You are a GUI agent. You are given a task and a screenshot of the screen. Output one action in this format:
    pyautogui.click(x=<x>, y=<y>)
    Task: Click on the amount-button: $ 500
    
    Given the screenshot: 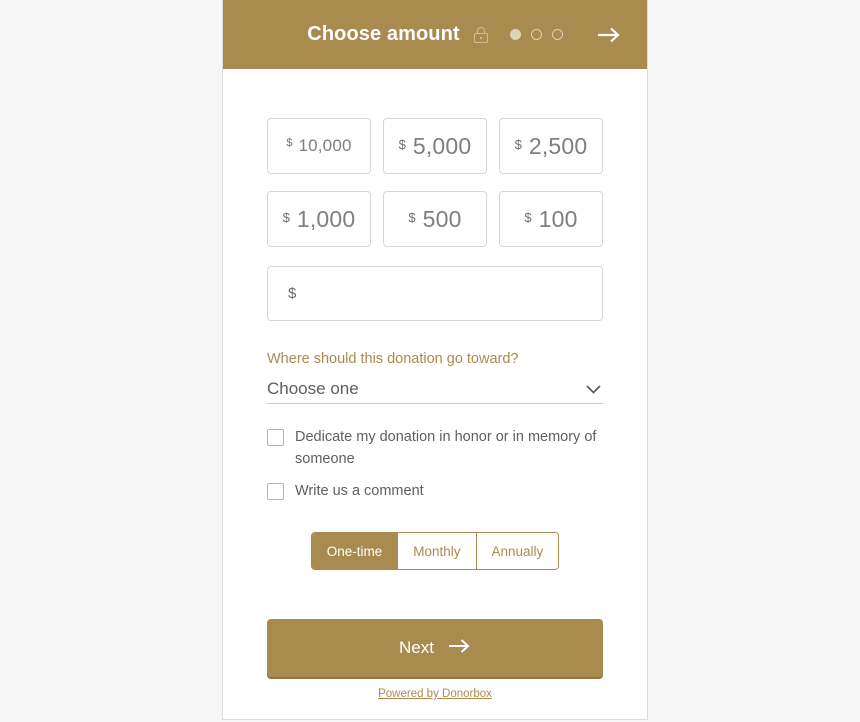 What is the action you would take?
    pyautogui.click(x=435, y=219)
    